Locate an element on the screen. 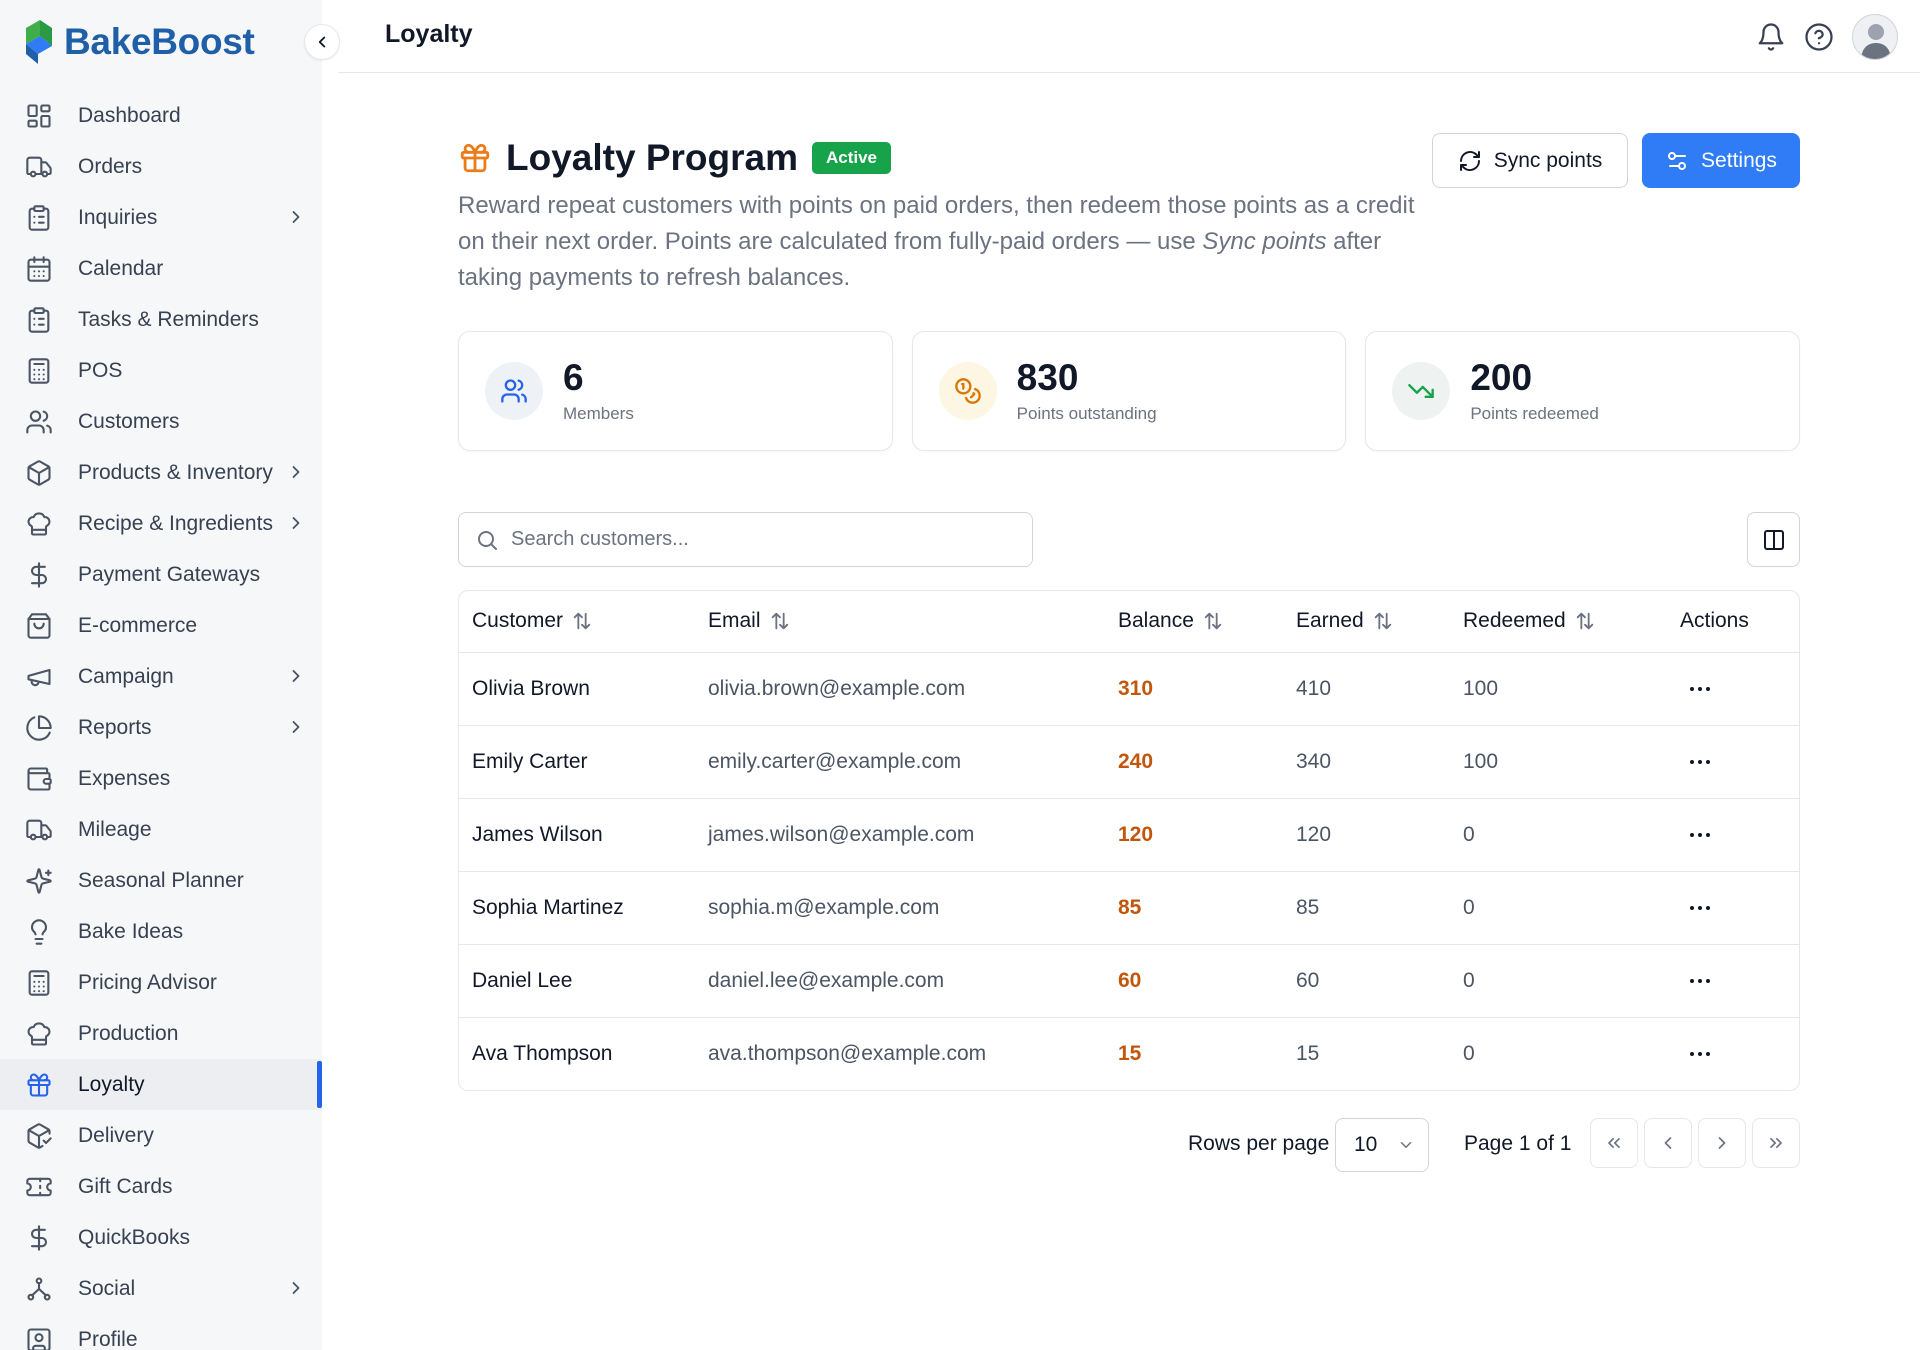  chevron-left-icon is located at coordinates (322, 42).